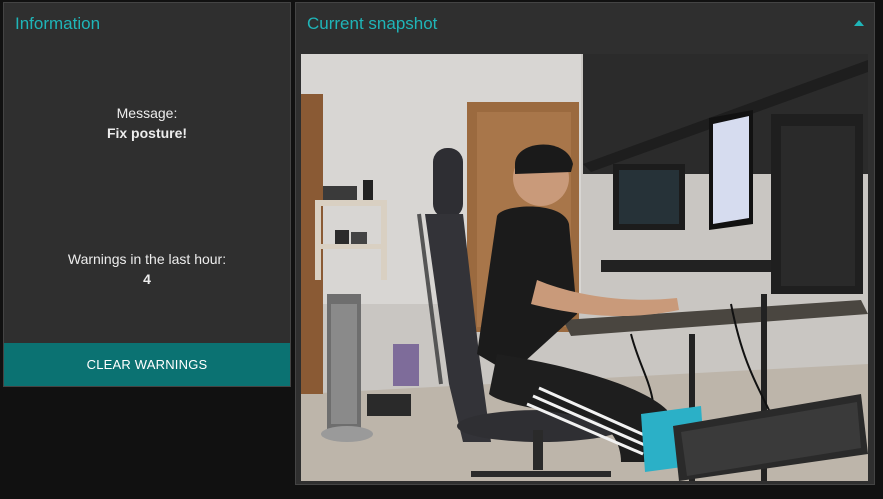 This screenshot has width=883, height=499. Describe the element at coordinates (147, 269) in the screenshot. I see `warnings-block: Warnings in the last hour: 4` at that location.